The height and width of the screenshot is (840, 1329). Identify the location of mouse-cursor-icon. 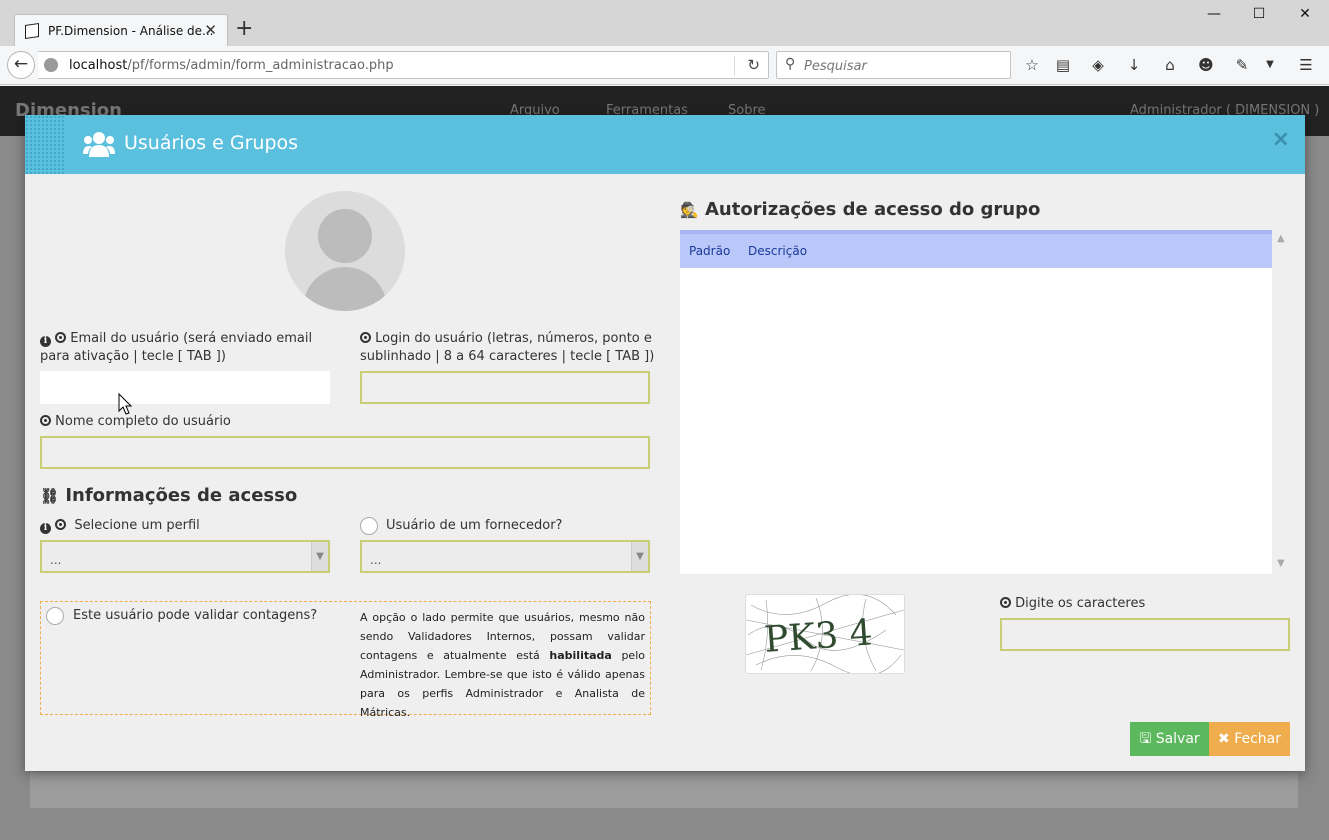
(125, 404).